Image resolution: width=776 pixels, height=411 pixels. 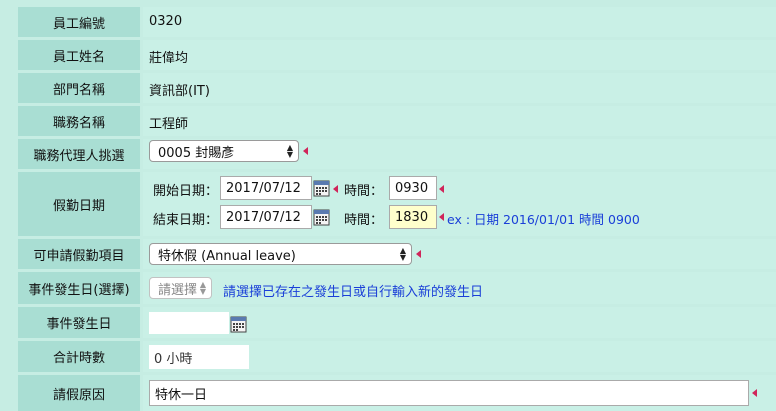 I want to click on employee-name-value: 莊偉均, so click(x=169, y=58).